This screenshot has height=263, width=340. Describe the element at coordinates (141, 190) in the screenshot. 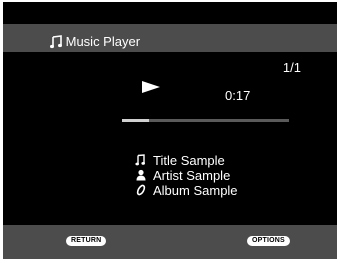

I see `disc-icon` at that location.